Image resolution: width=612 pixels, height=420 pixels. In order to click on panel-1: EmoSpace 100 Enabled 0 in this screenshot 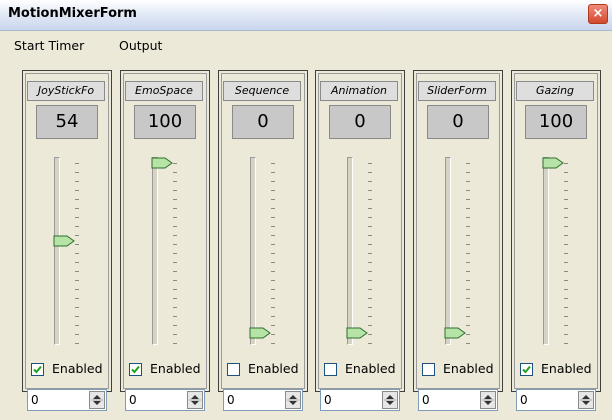, I will do `click(165, 240)`.